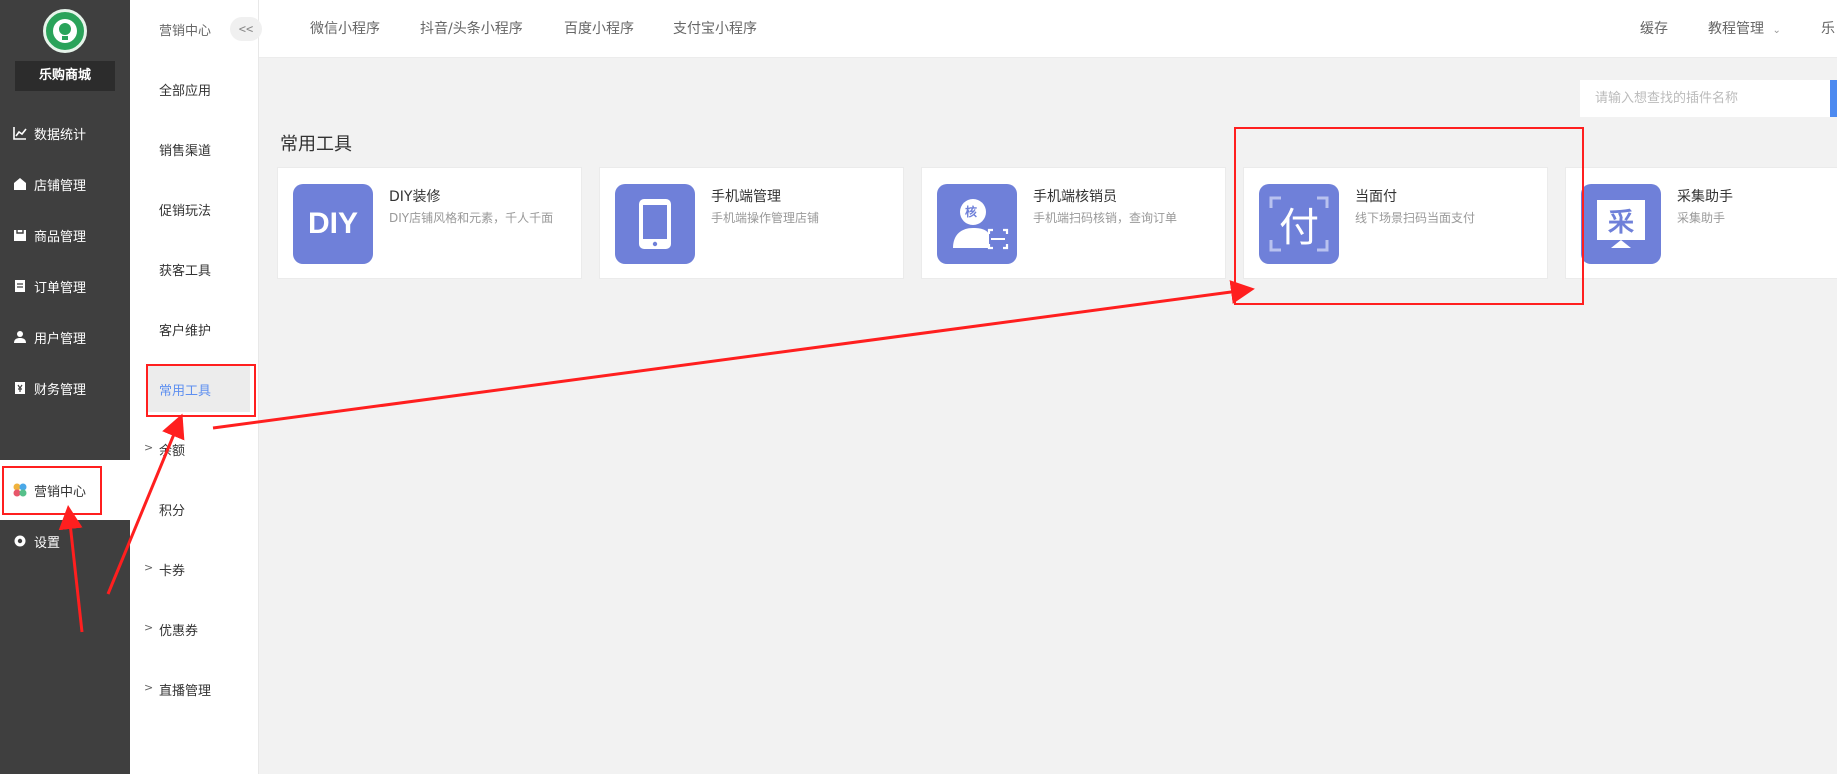 The height and width of the screenshot is (774, 1837). I want to click on plugin-search-input, so click(1705, 98).